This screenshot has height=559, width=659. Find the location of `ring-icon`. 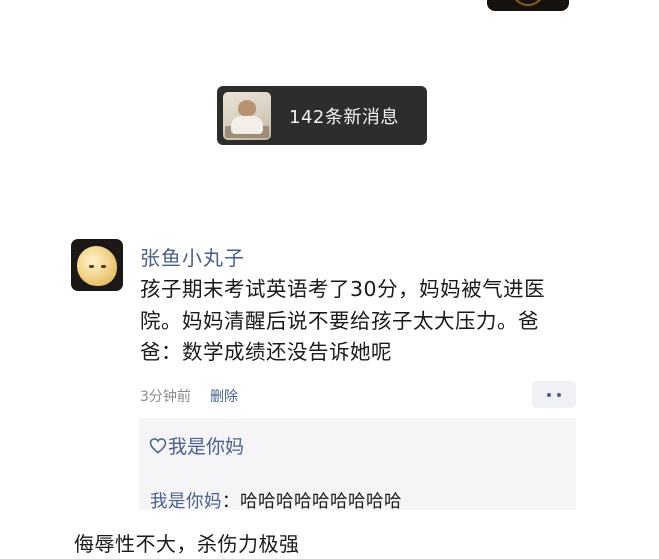

ring-icon is located at coordinates (528, 3).